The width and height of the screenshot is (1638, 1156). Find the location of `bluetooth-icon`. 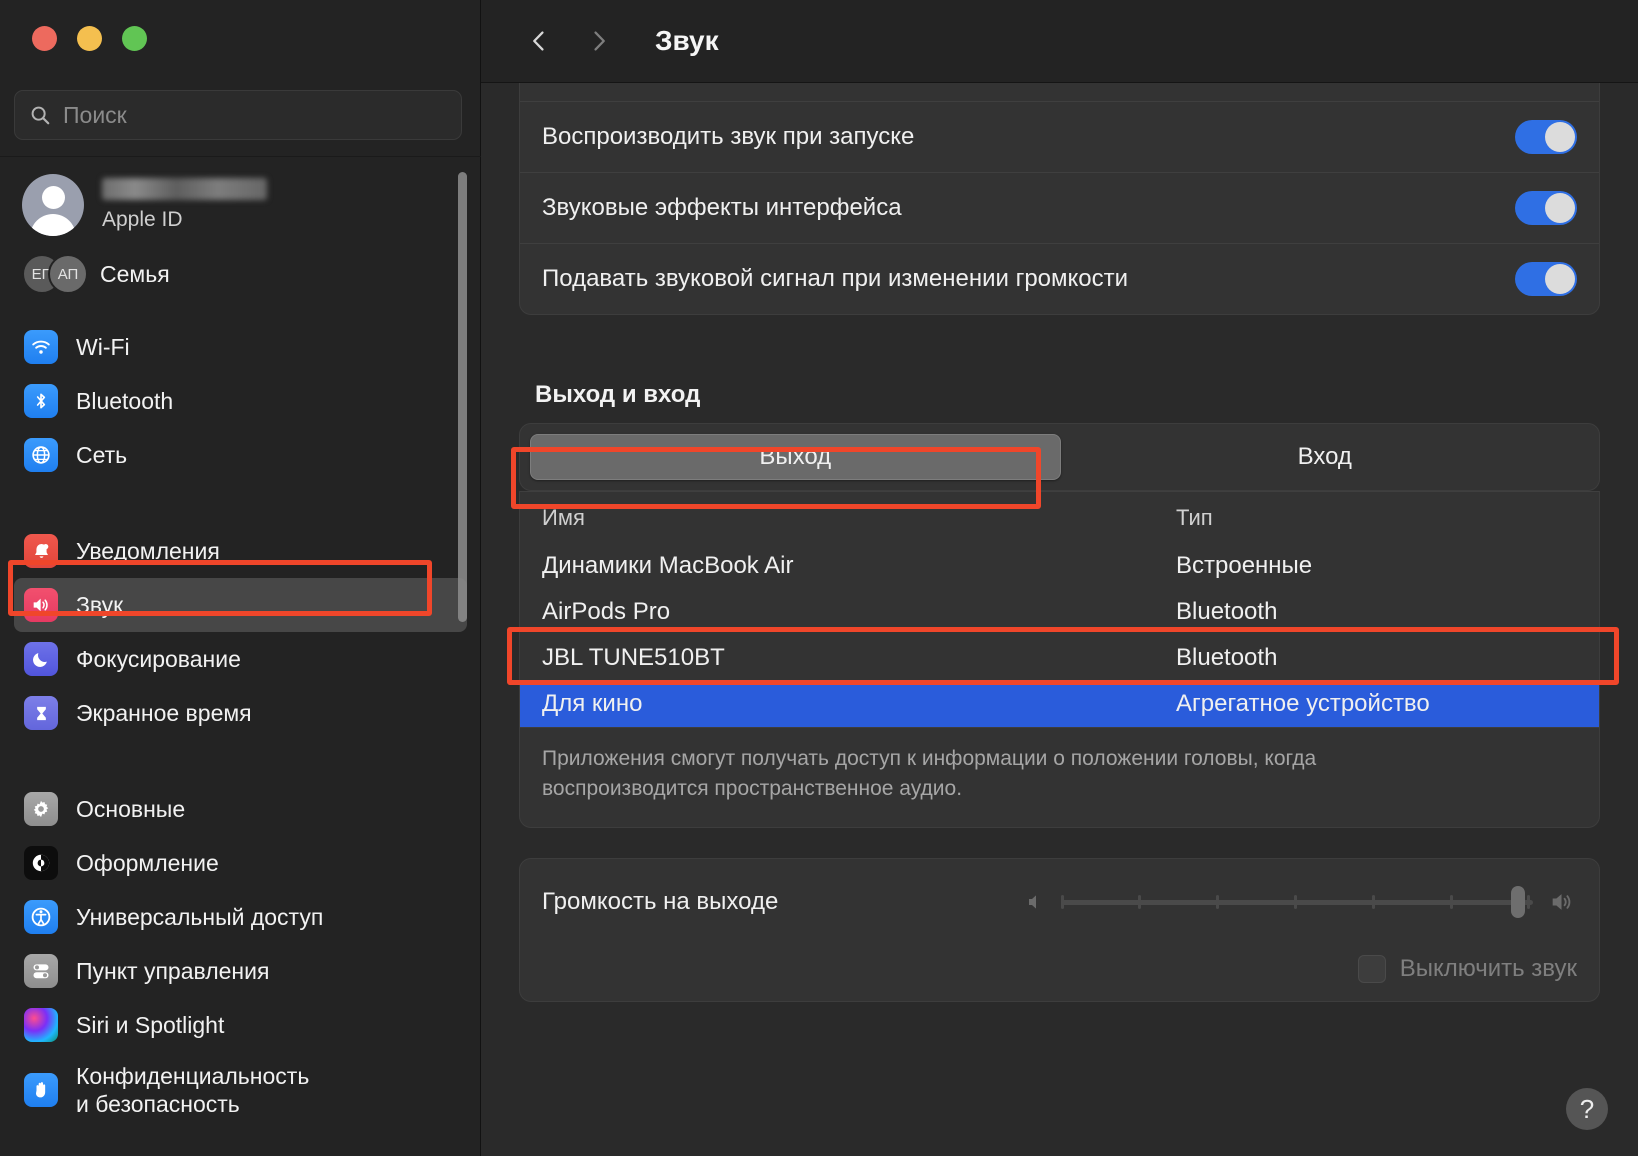

bluetooth-icon is located at coordinates (41, 401).